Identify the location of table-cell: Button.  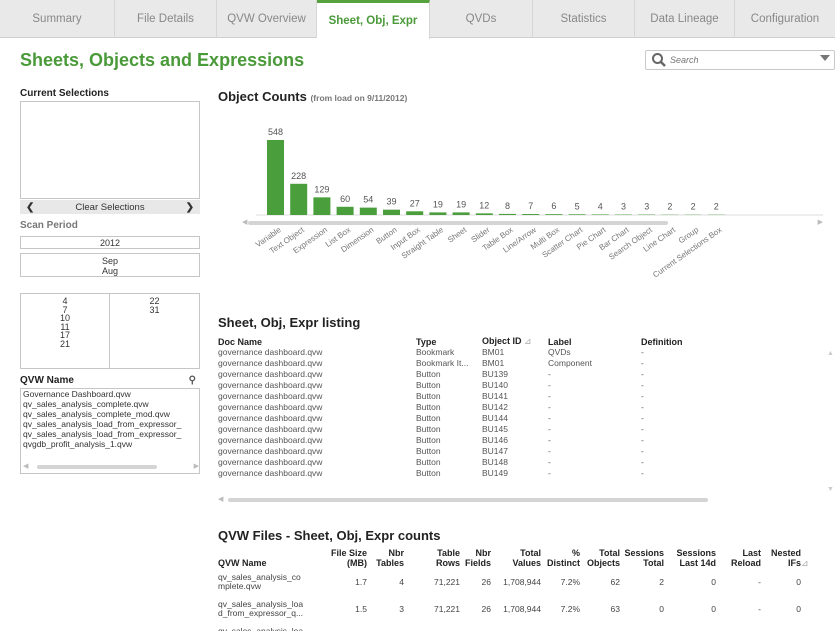
(449, 374).